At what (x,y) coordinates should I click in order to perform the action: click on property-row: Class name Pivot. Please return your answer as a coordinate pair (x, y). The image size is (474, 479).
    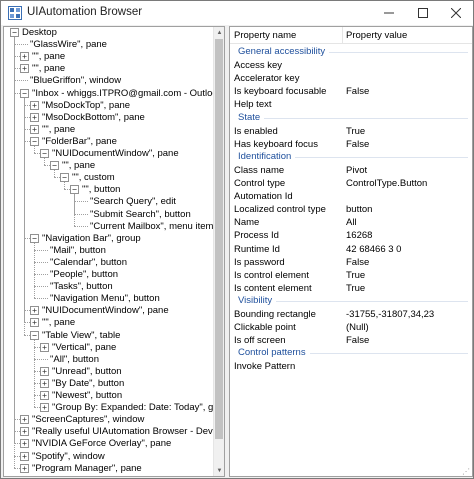
    Looking at the image, I should click on (351, 170).